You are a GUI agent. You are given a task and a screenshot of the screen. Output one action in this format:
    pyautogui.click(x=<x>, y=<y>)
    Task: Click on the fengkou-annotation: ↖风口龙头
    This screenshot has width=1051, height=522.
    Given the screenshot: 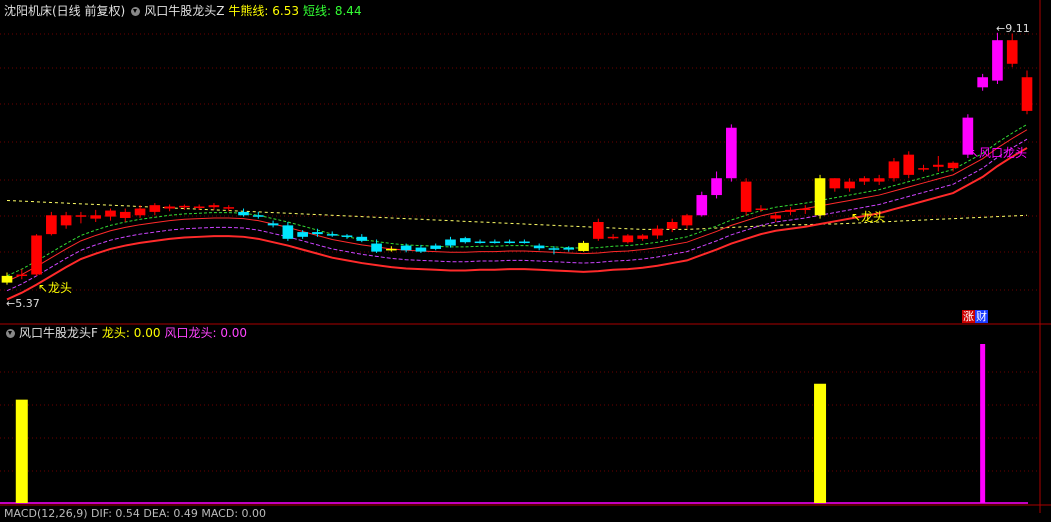 What is the action you would take?
    pyautogui.click(x=998, y=153)
    